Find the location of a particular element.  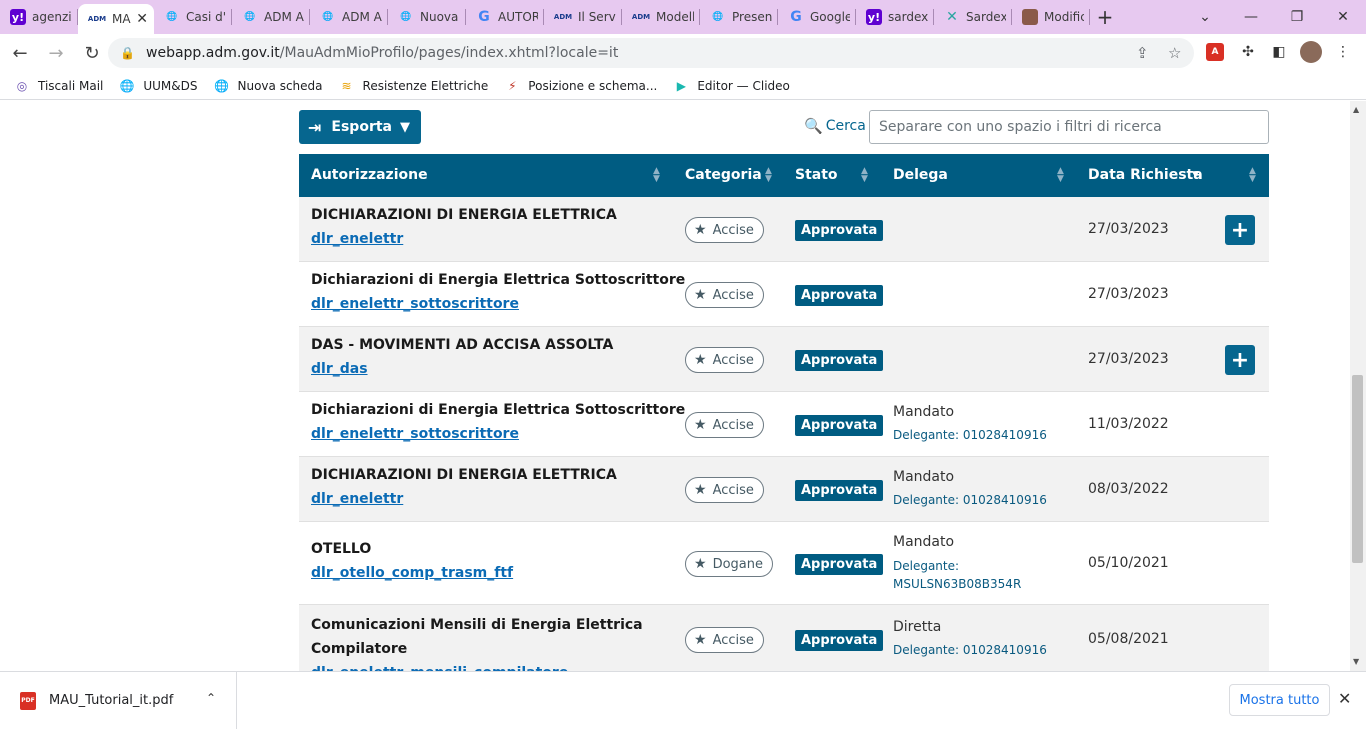

globe-favicon-icon: 🌐 is located at coordinates (250, 17).